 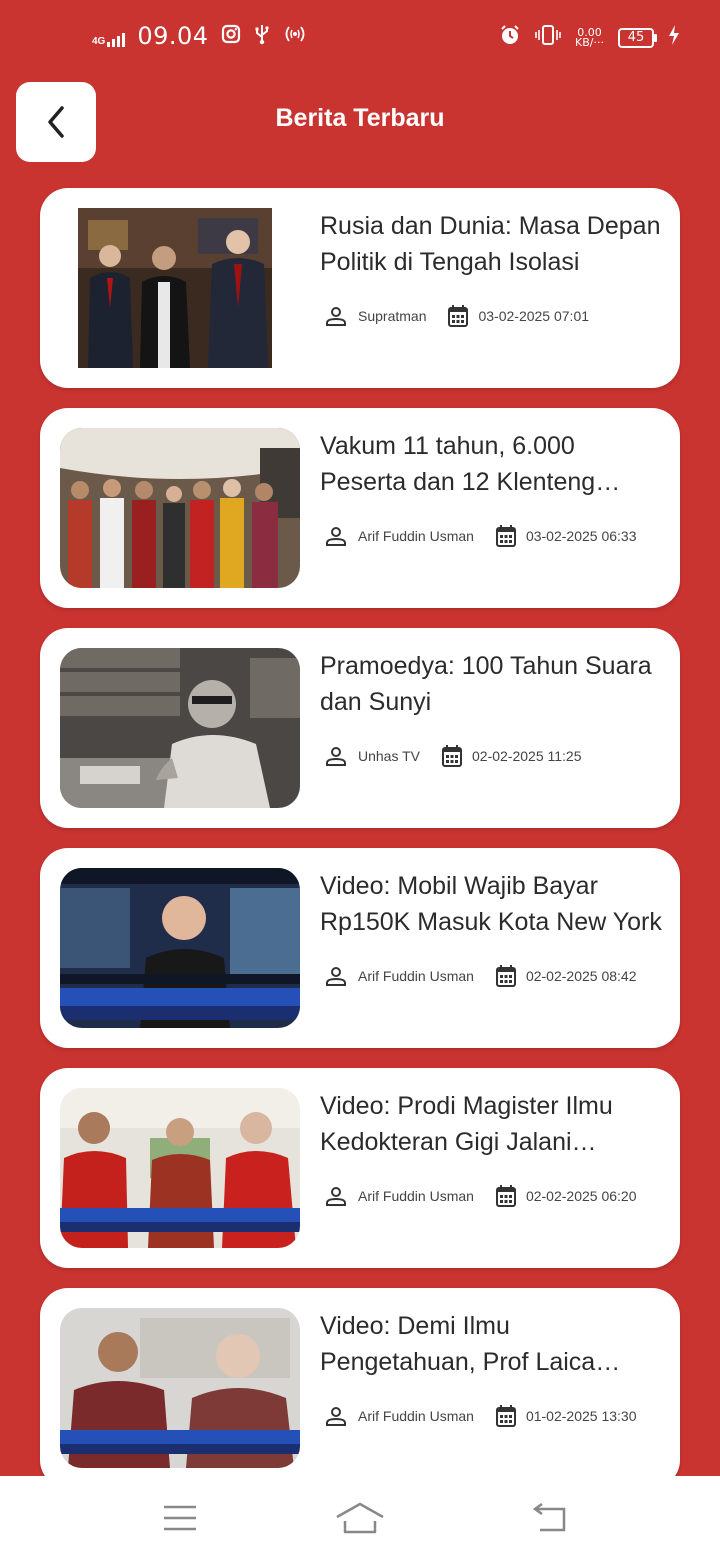 What do you see at coordinates (480, 976) in the screenshot?
I see `news-meta: Arif Fuddin Usman 02-02-2025 08:42` at bounding box center [480, 976].